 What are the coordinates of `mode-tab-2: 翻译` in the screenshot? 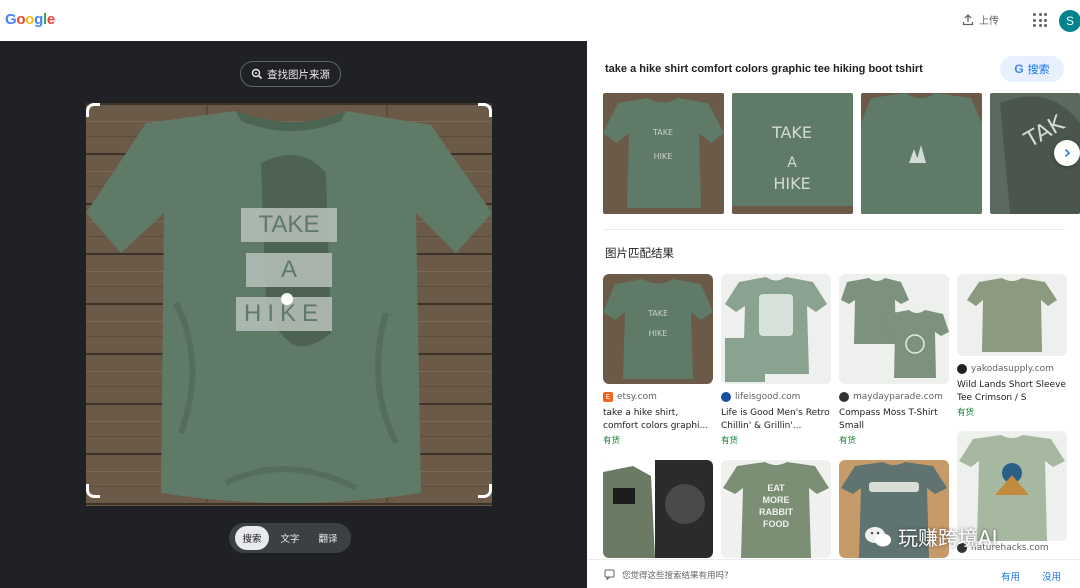 It's located at (327, 538).